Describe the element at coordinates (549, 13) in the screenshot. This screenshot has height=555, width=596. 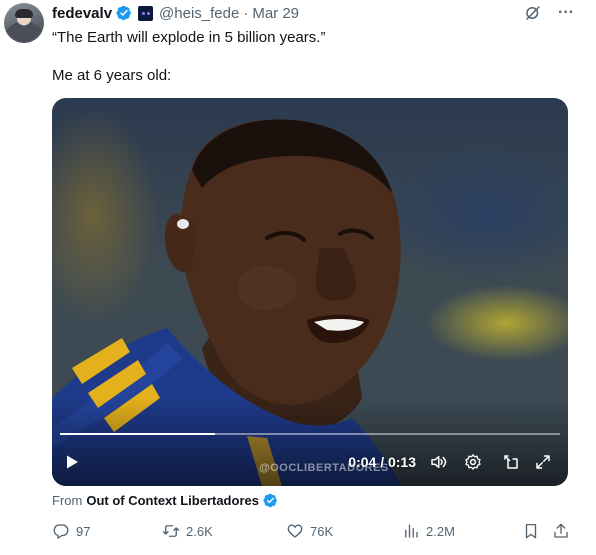
I see `tweet-top-actions: ···` at that location.